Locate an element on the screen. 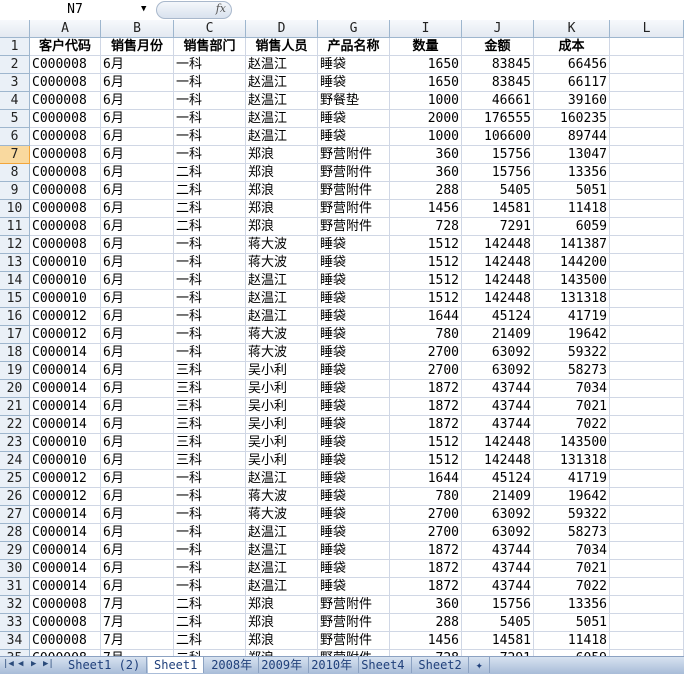 This screenshot has width=684, height=674. row-header-26: 26 is located at coordinates (15, 497).